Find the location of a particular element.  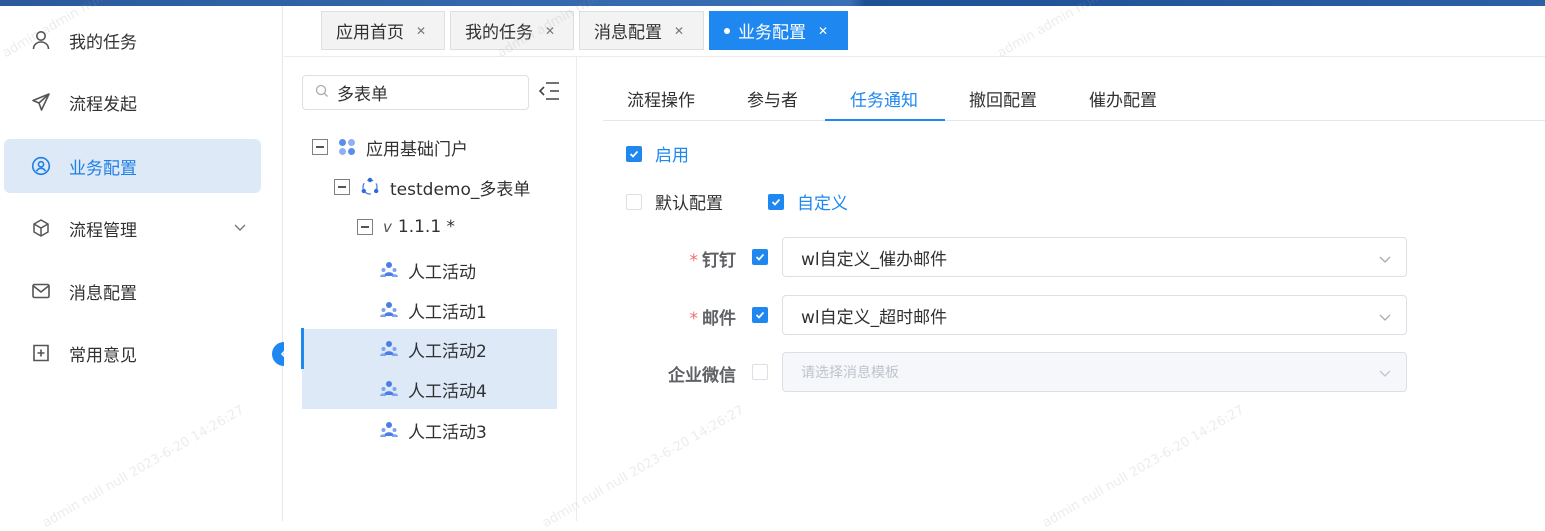

sidebar-item-process-management: 流程管理 is located at coordinates (132, 228).